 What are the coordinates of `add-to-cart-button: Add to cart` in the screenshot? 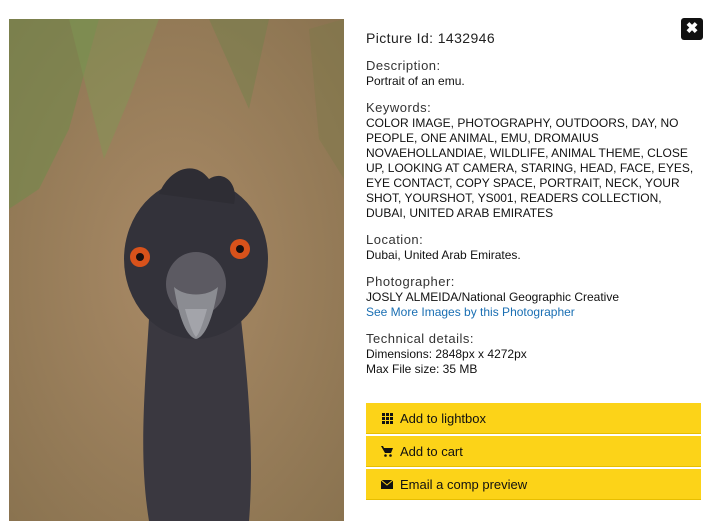 It's located at (533, 451).